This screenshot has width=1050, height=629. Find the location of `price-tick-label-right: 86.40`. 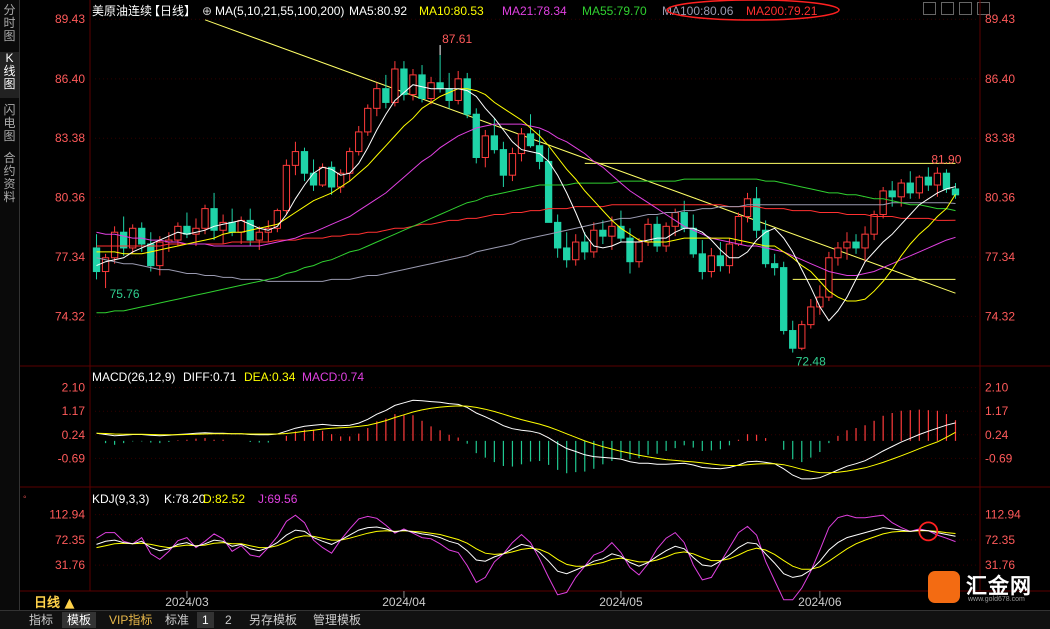

price-tick-label-right: 86.40 is located at coordinates (1000, 79).